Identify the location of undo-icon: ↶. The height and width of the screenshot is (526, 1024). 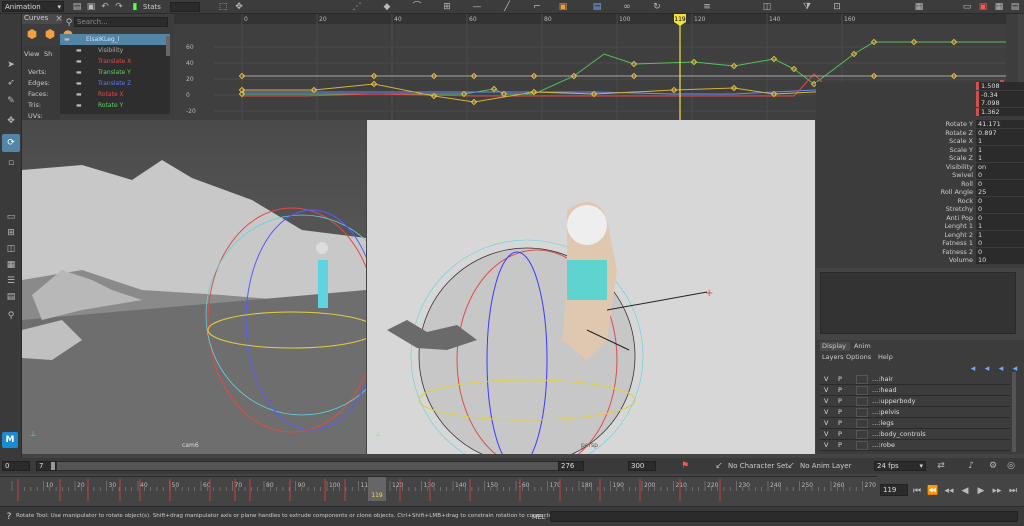
(105, 7).